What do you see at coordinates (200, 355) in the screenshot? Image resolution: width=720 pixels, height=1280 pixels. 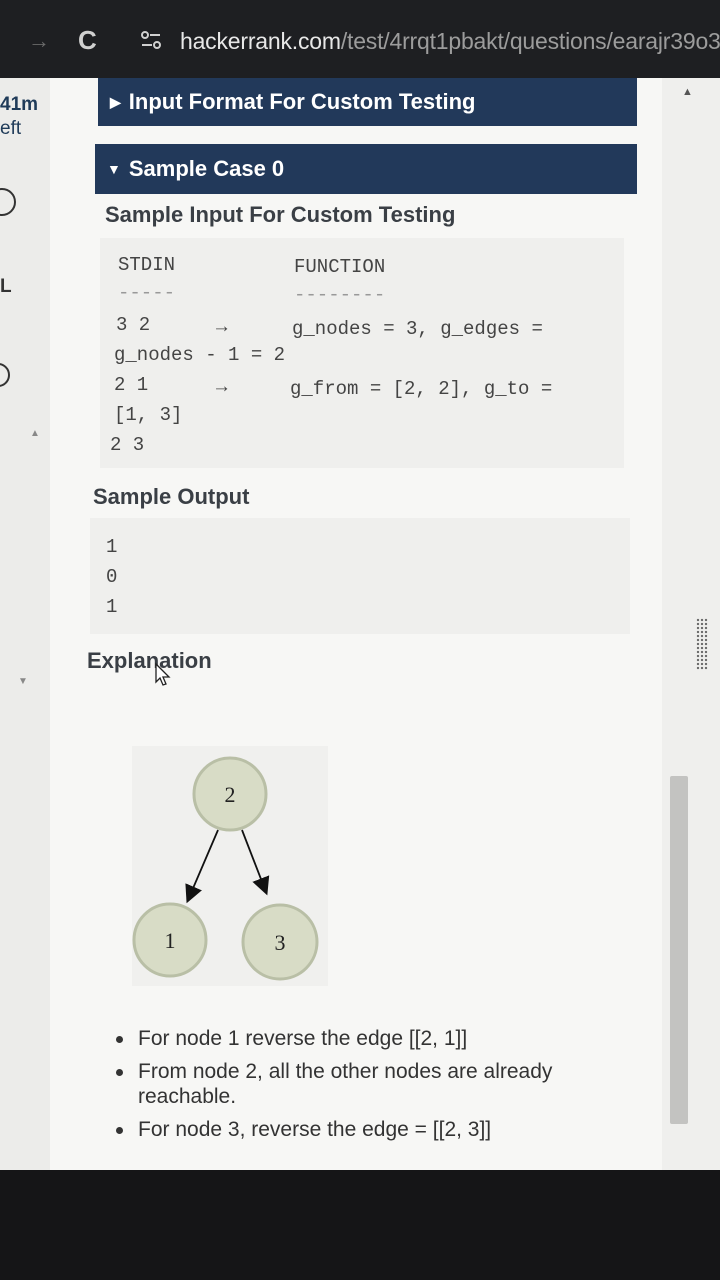 I see `input-row-1-continued: g_nodes - 1 = 2` at bounding box center [200, 355].